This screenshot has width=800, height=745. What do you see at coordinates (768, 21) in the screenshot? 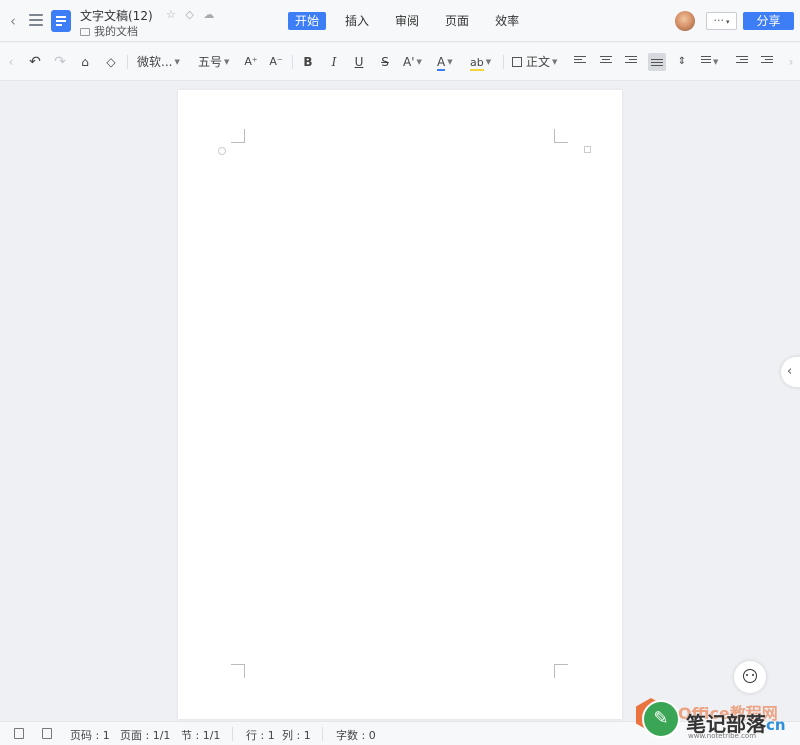
I see `share-button: 分享` at bounding box center [768, 21].